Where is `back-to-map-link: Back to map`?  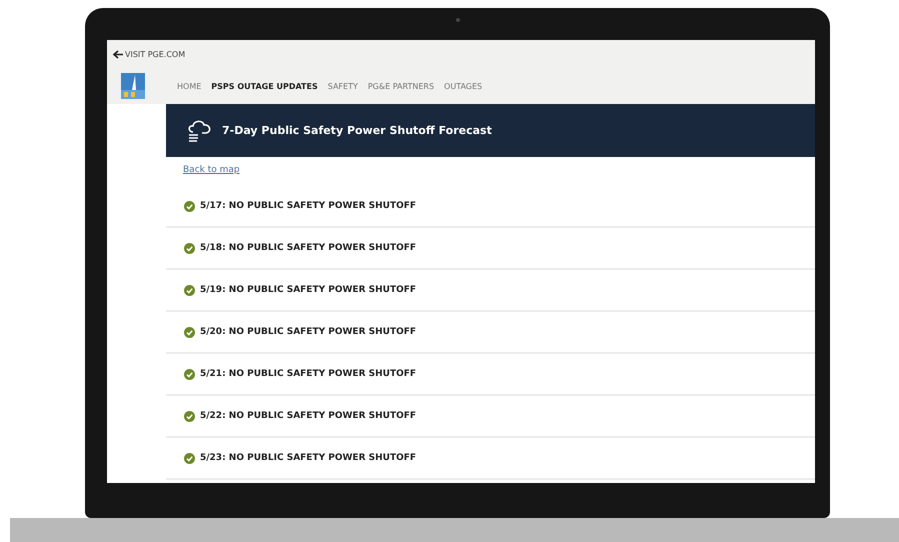 back-to-map-link: Back to map is located at coordinates (211, 170).